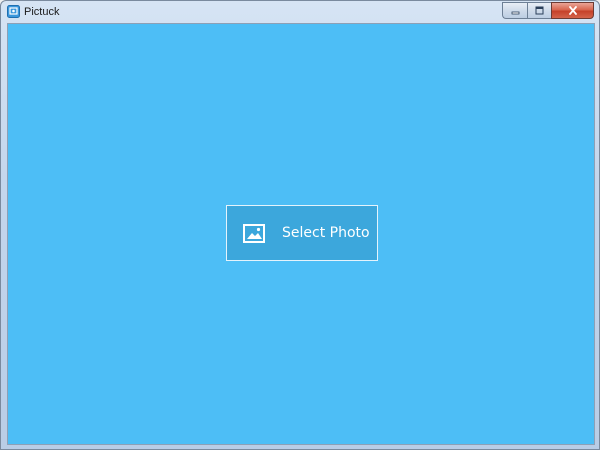 The width and height of the screenshot is (600, 450). What do you see at coordinates (42, 12) in the screenshot?
I see `window-title: Pictuck` at bounding box center [42, 12].